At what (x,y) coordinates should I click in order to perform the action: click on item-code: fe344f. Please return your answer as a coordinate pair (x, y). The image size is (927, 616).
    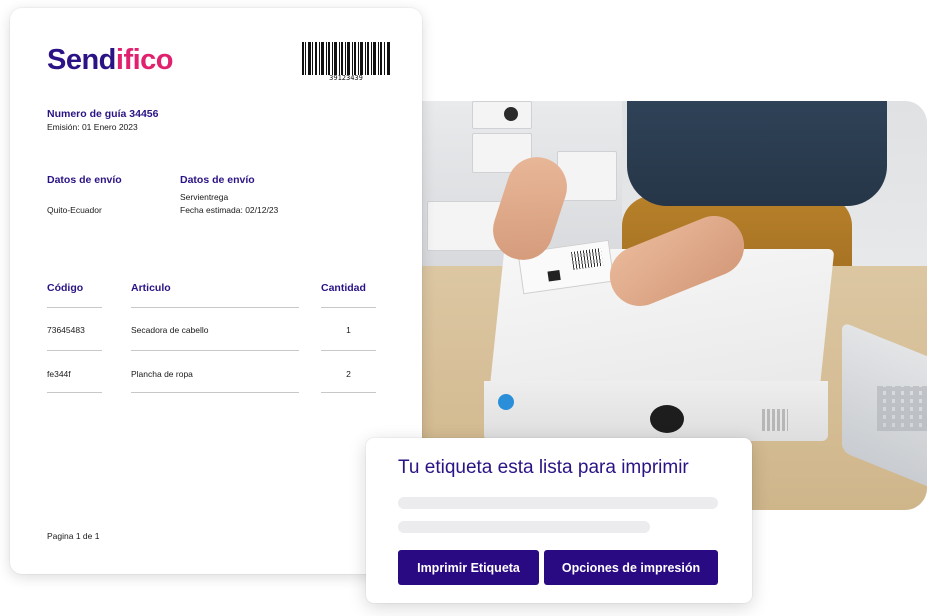
    Looking at the image, I should click on (59, 374).